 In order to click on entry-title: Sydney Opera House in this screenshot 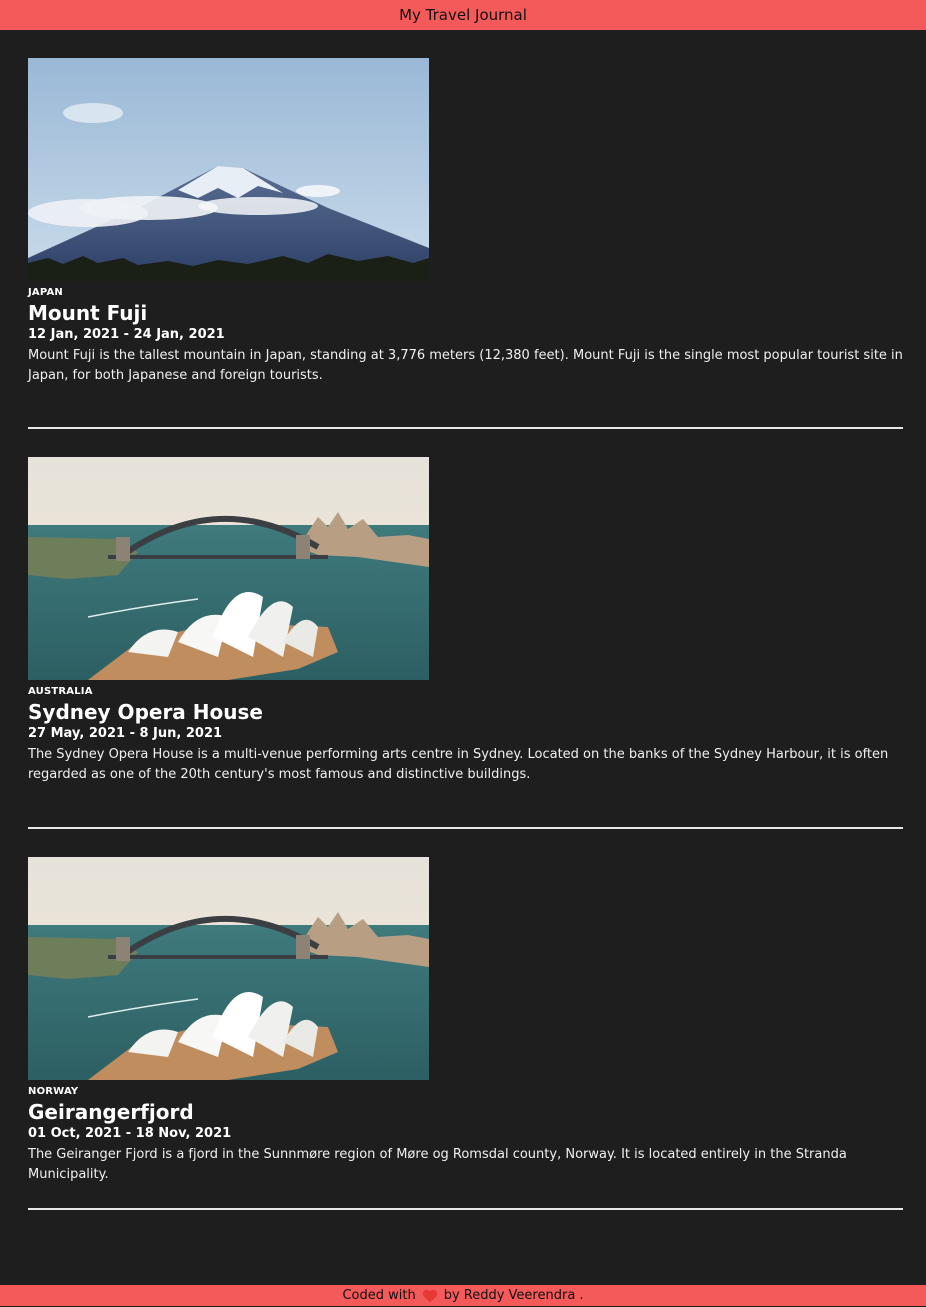, I will do `click(145, 712)`.